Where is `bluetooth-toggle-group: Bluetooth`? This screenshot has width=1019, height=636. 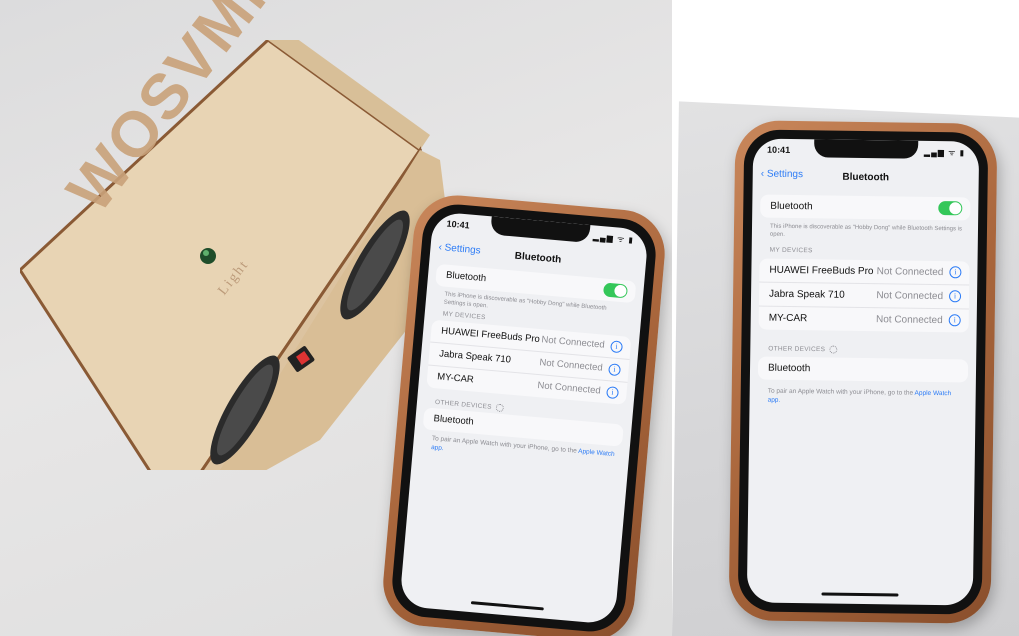
bluetooth-toggle-group: Bluetooth is located at coordinates (865, 207).